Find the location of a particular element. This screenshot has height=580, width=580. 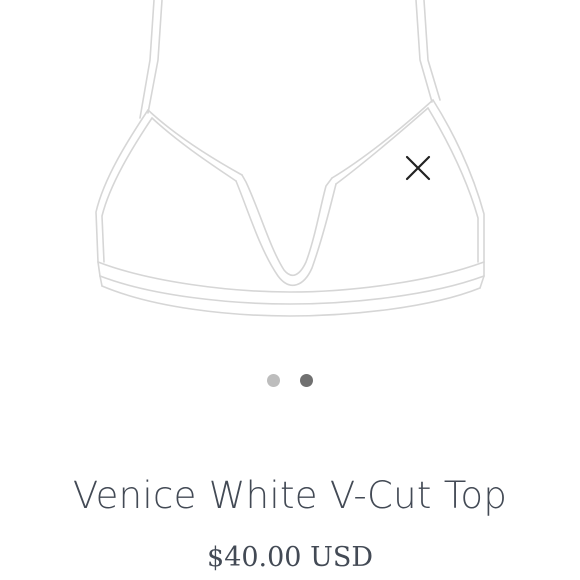

close-button is located at coordinates (418, 168).